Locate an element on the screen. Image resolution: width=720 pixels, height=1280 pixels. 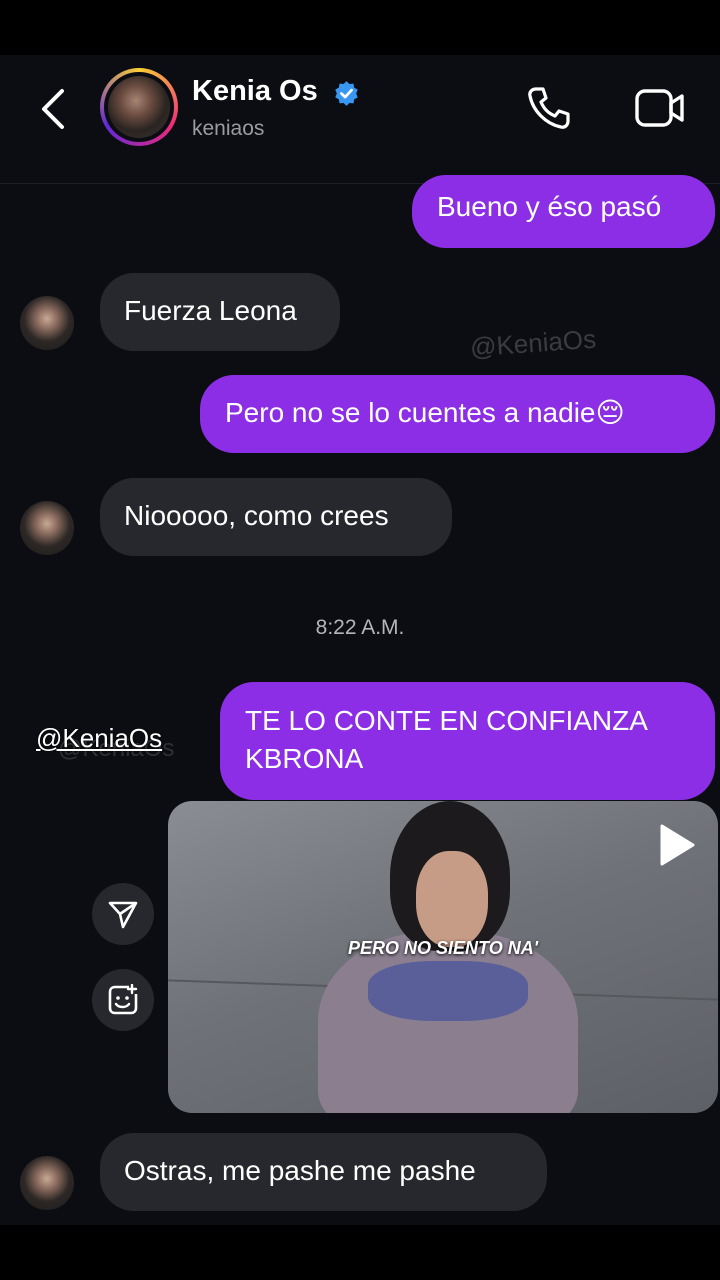
message-text: Pero no se lo cuentes a nadie😔 is located at coordinates (425, 412).